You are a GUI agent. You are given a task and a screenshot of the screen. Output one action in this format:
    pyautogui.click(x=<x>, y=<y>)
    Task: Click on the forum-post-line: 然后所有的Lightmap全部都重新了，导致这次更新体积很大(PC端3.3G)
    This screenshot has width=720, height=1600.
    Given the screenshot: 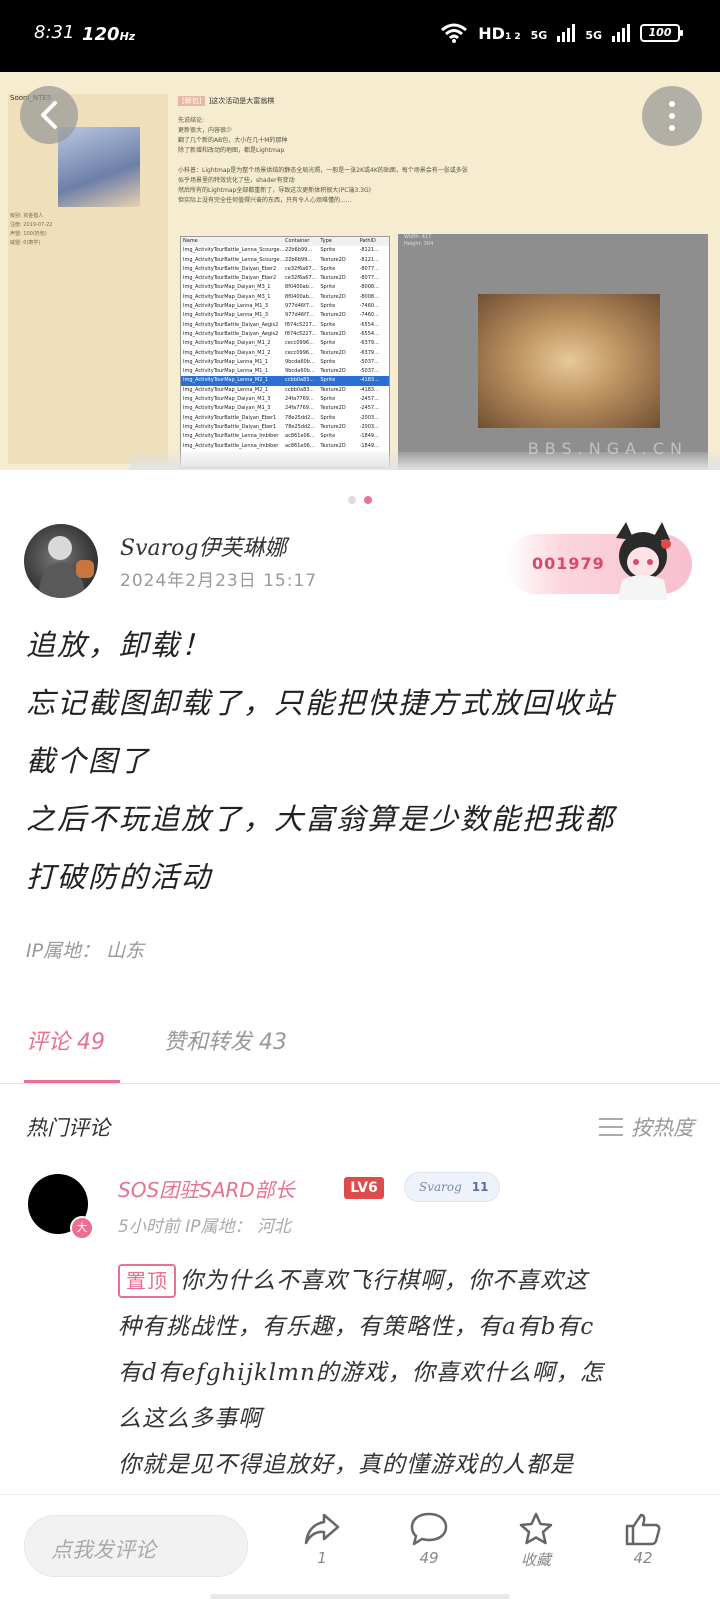 What is the action you would take?
    pyautogui.click(x=274, y=190)
    